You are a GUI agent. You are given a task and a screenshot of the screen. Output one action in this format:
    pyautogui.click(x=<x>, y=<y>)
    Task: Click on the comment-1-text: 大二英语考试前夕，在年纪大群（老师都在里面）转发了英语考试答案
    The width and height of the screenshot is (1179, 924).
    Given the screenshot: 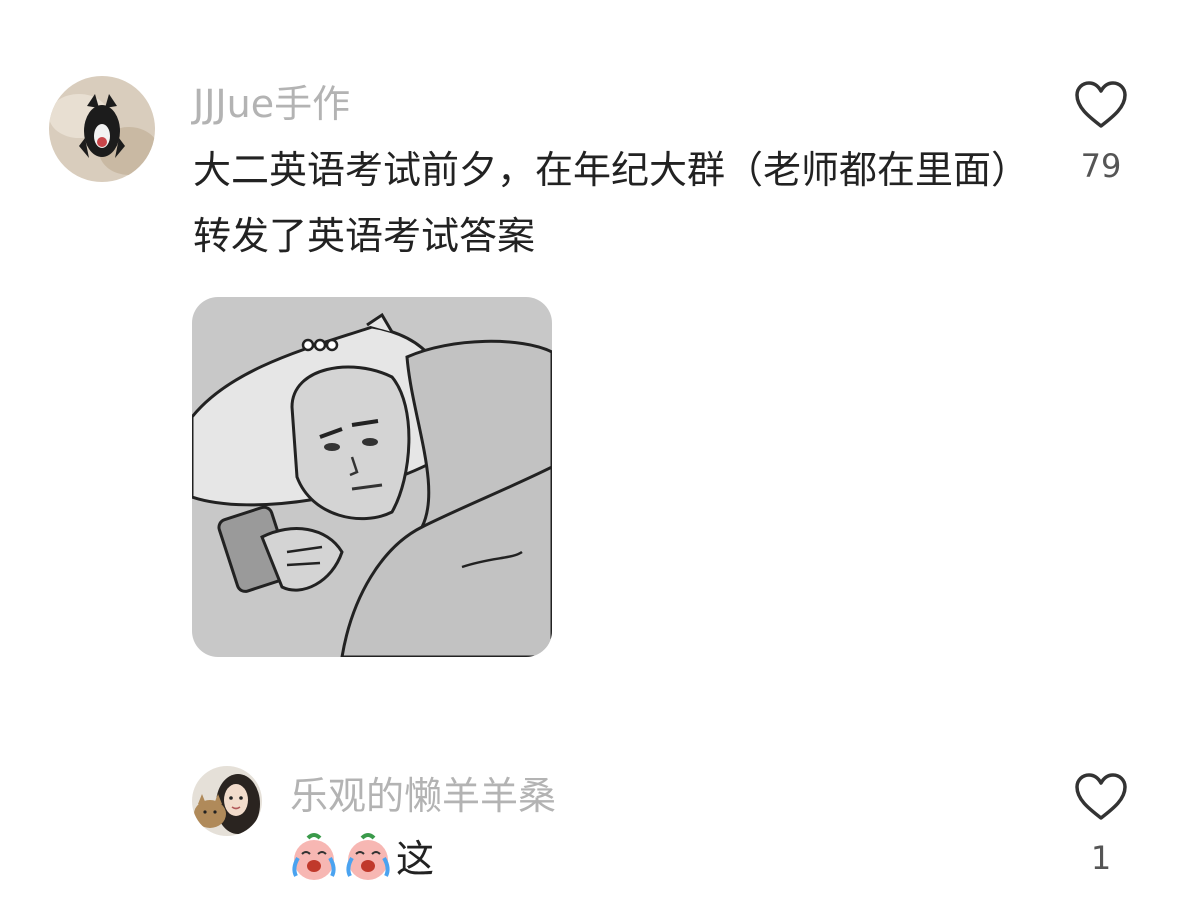 What is the action you would take?
    pyautogui.click(x=608, y=203)
    